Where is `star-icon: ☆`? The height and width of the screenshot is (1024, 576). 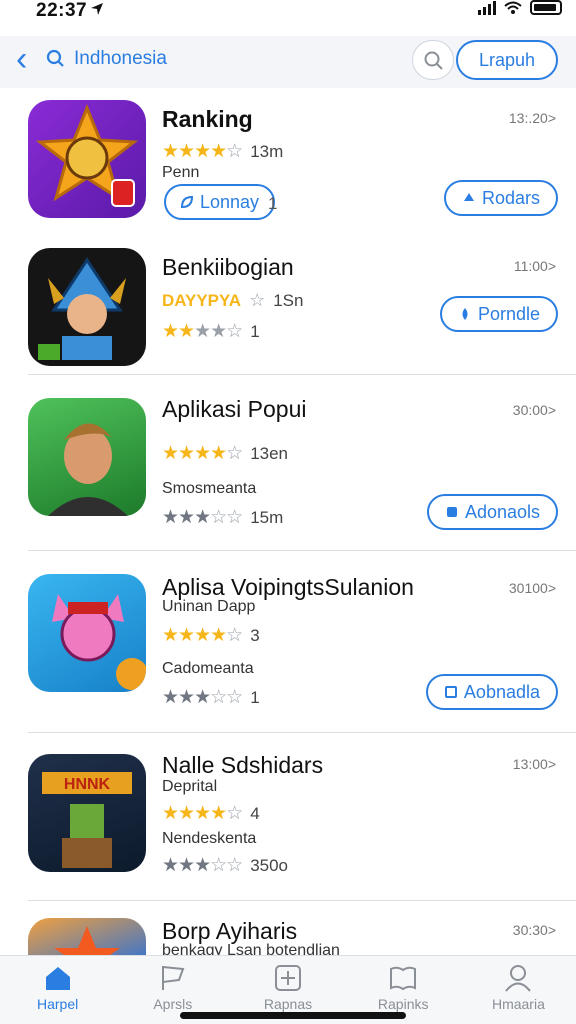
star-icon: ☆ is located at coordinates (257, 300).